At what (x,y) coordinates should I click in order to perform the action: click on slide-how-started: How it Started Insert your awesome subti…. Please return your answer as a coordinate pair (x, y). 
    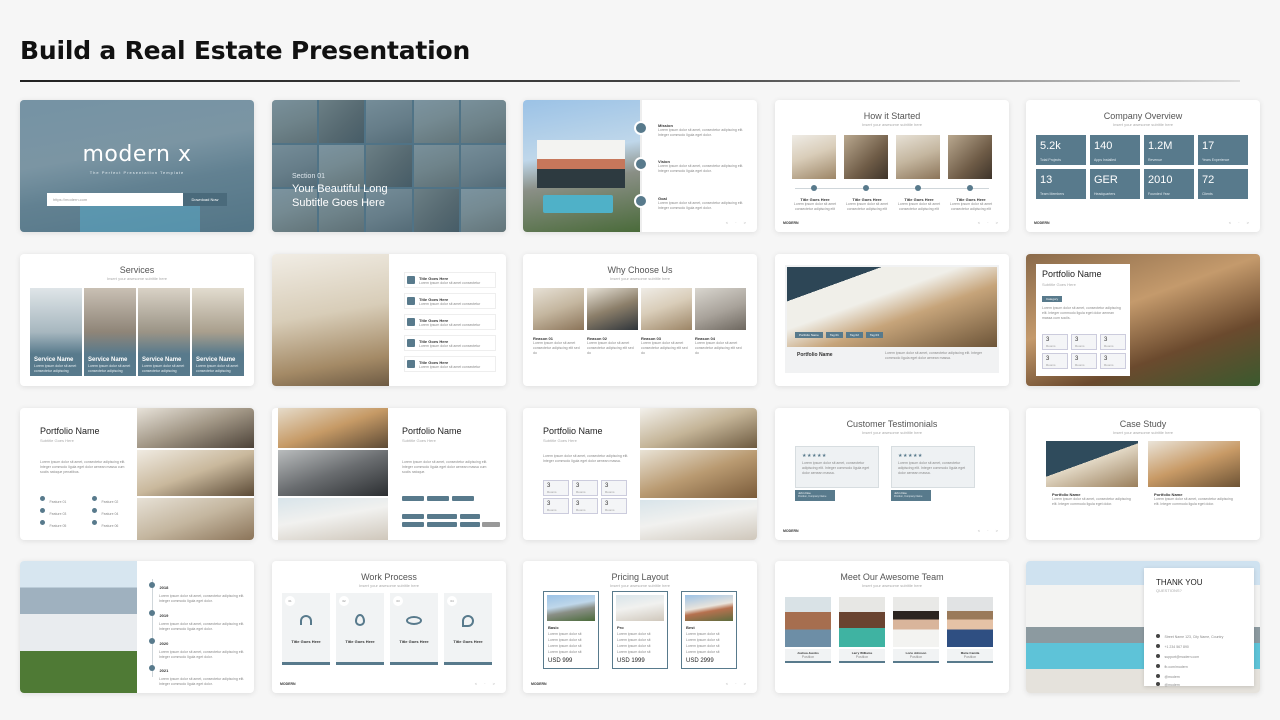
    Looking at the image, I should click on (892, 166).